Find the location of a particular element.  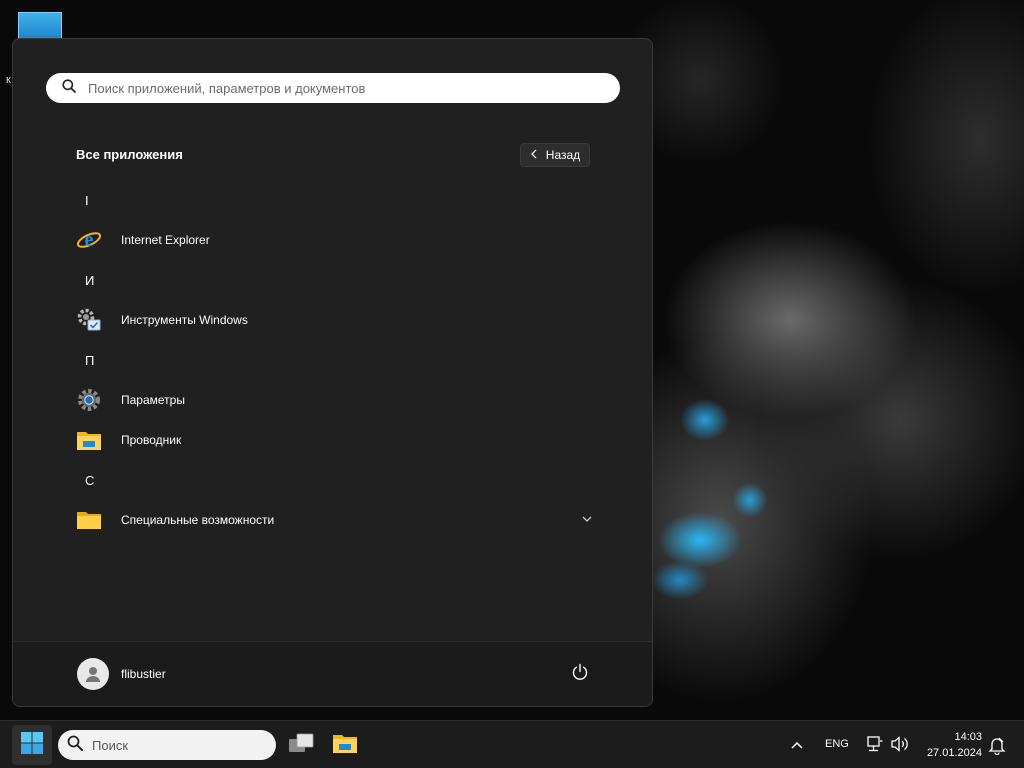

app-label: Проводник is located at coordinates (151, 440).